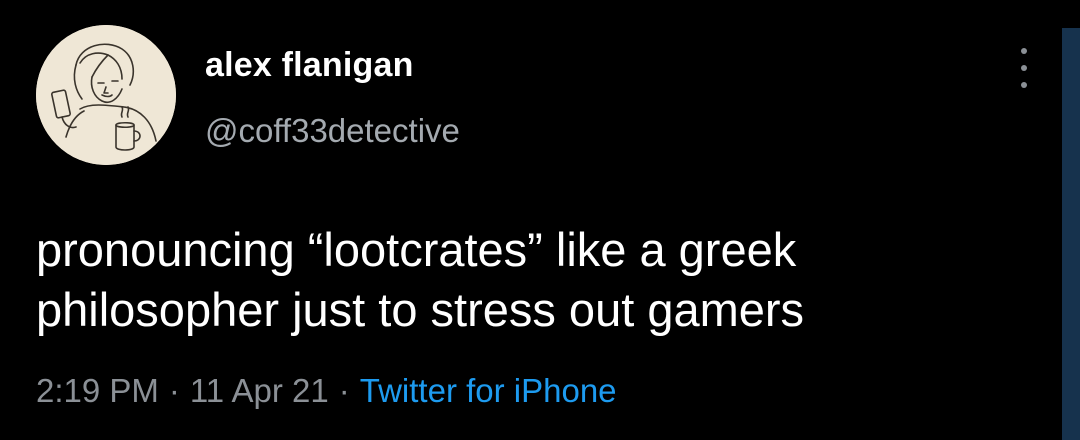 The height and width of the screenshot is (440, 1080). What do you see at coordinates (259, 390) in the screenshot?
I see `tweet-date: 11 Apr 21` at bounding box center [259, 390].